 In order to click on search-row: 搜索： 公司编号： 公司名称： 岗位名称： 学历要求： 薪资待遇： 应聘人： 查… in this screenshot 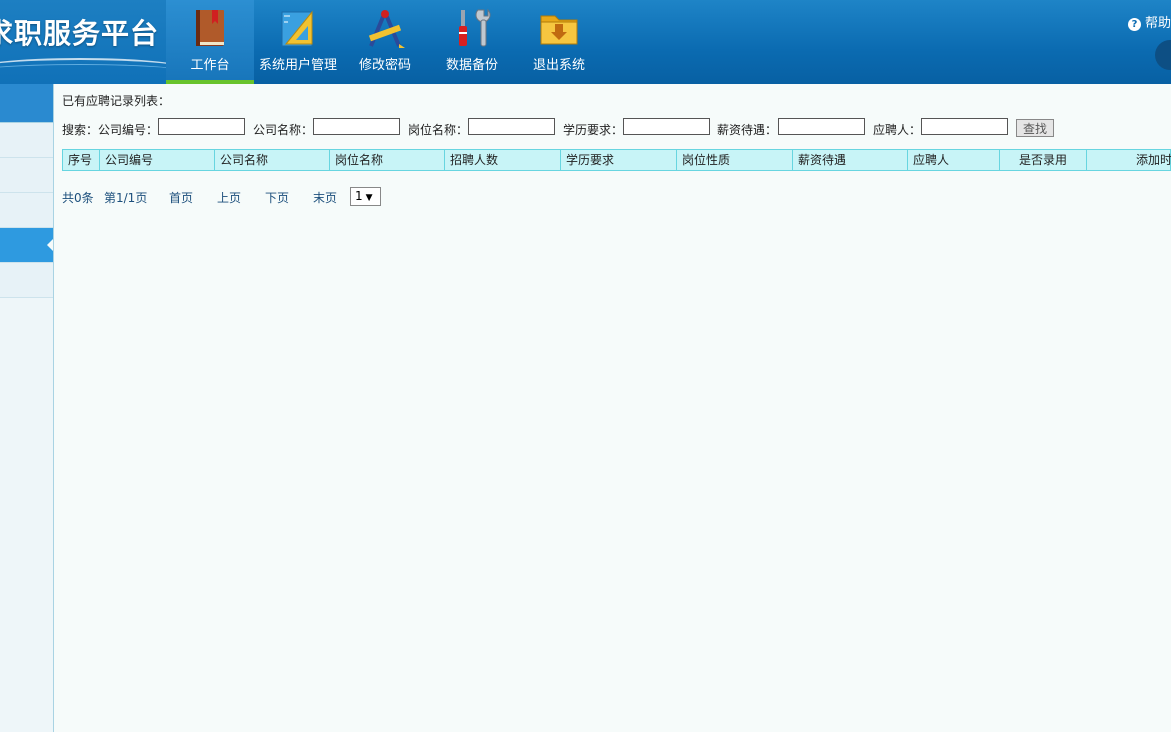, I will do `click(616, 128)`.